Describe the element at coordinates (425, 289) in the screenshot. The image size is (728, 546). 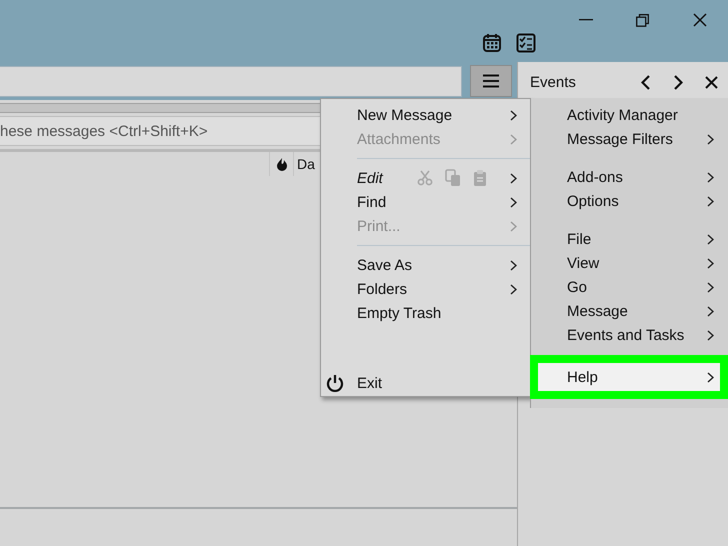
I see `menu-item: Folders` at that location.